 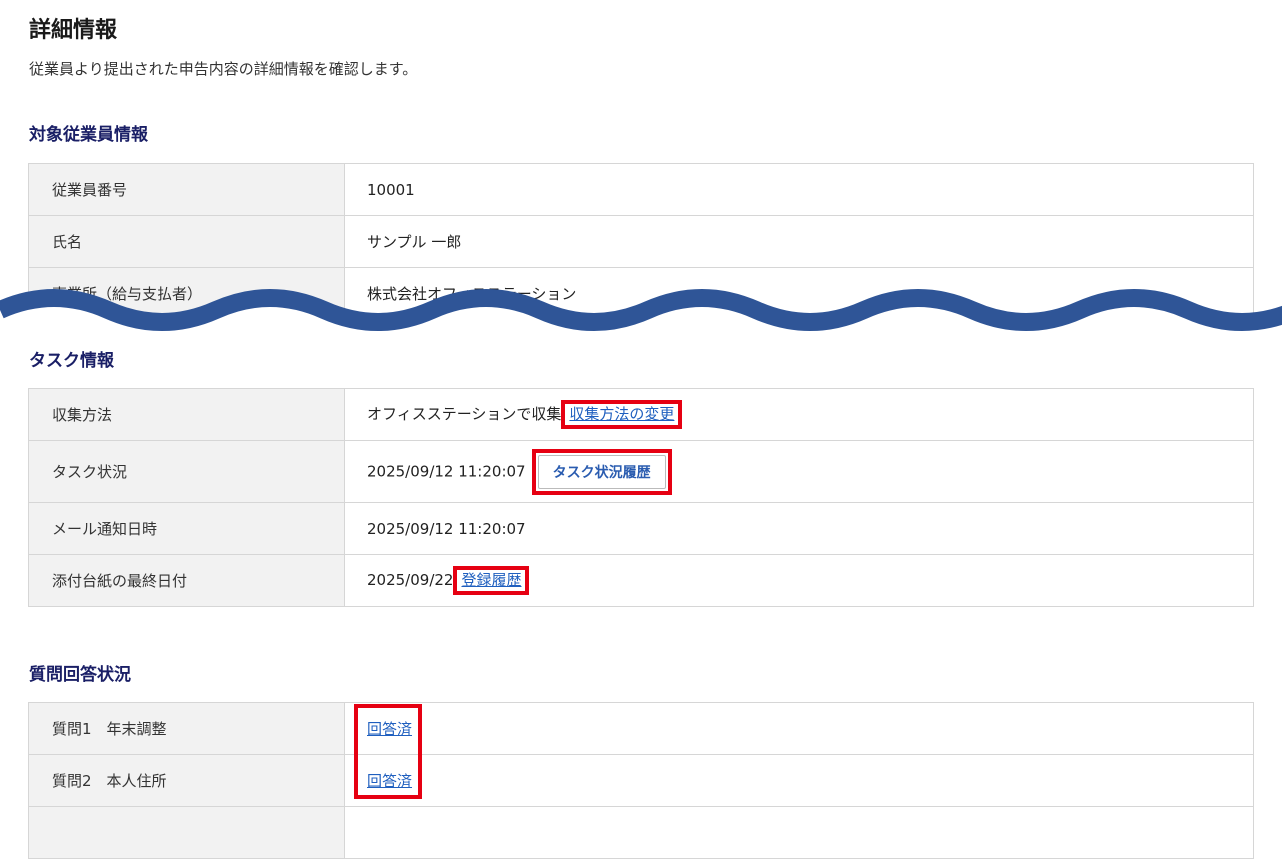 What do you see at coordinates (71, 361) in the screenshot?
I see `task-section-title: タスク情報` at bounding box center [71, 361].